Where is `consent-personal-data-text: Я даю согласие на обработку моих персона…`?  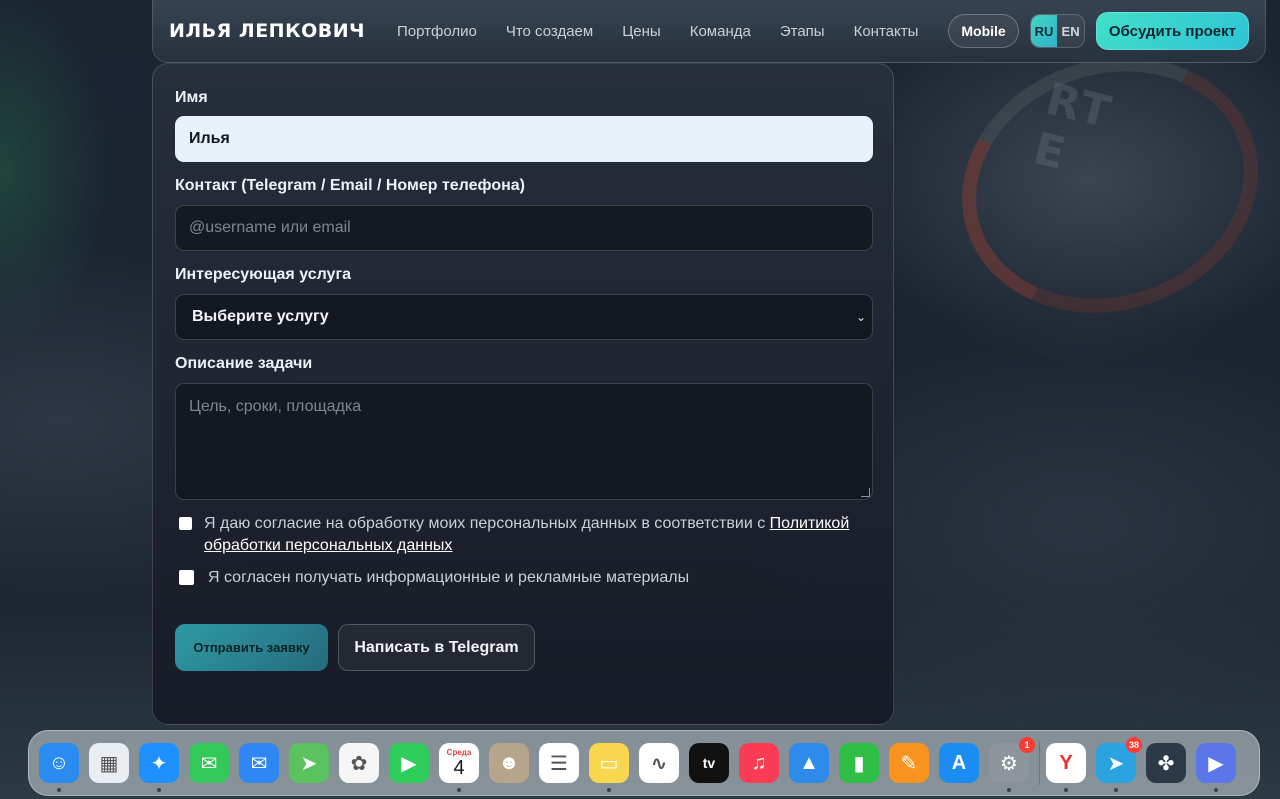 consent-personal-data-text: Я даю согласие на обработку моих персона… is located at coordinates (487, 523).